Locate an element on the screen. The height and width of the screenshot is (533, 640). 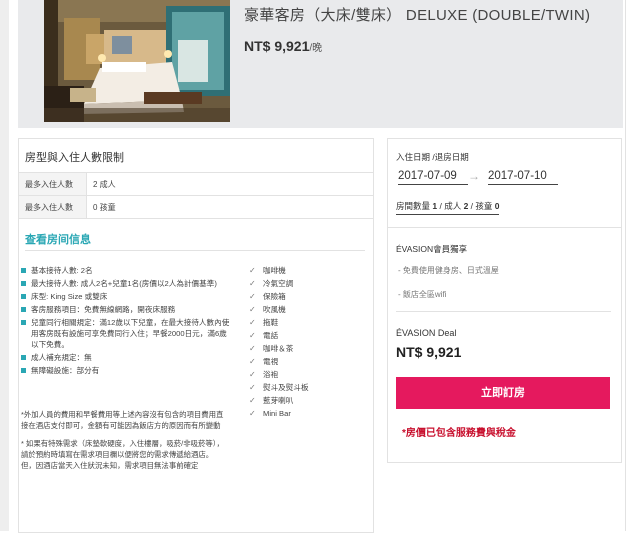
feature-text: 客房服務項目：免費無線網路，開夜床服務 is located at coordinates (103, 309).